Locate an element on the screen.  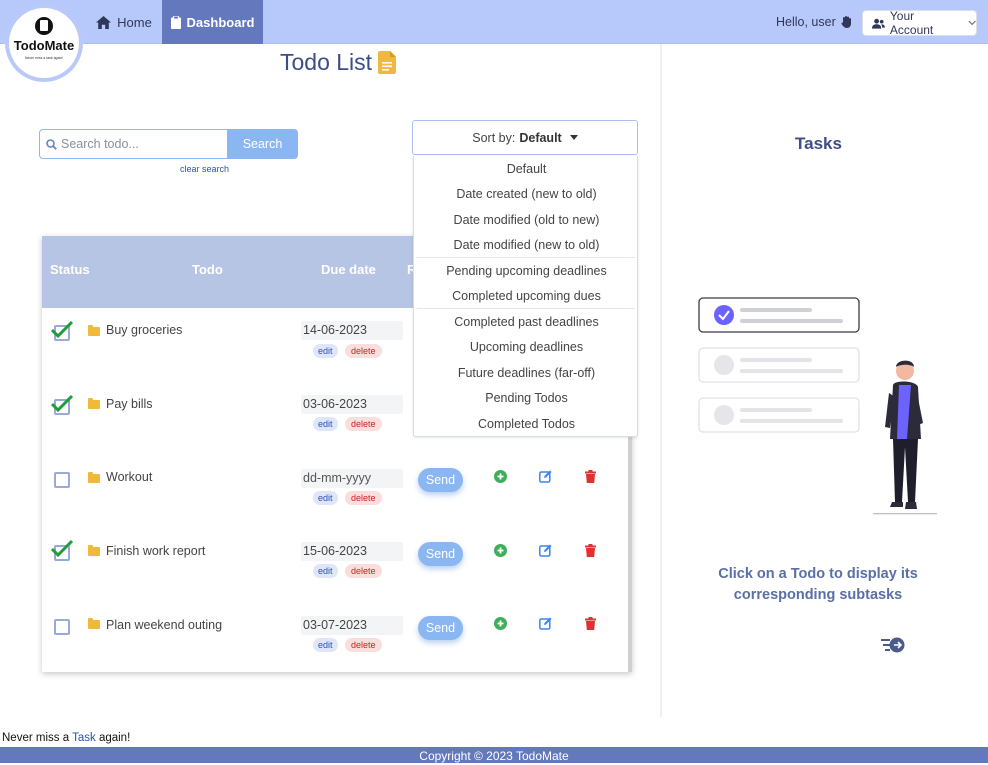
logo-name: TodoMate is located at coordinates (44, 45).